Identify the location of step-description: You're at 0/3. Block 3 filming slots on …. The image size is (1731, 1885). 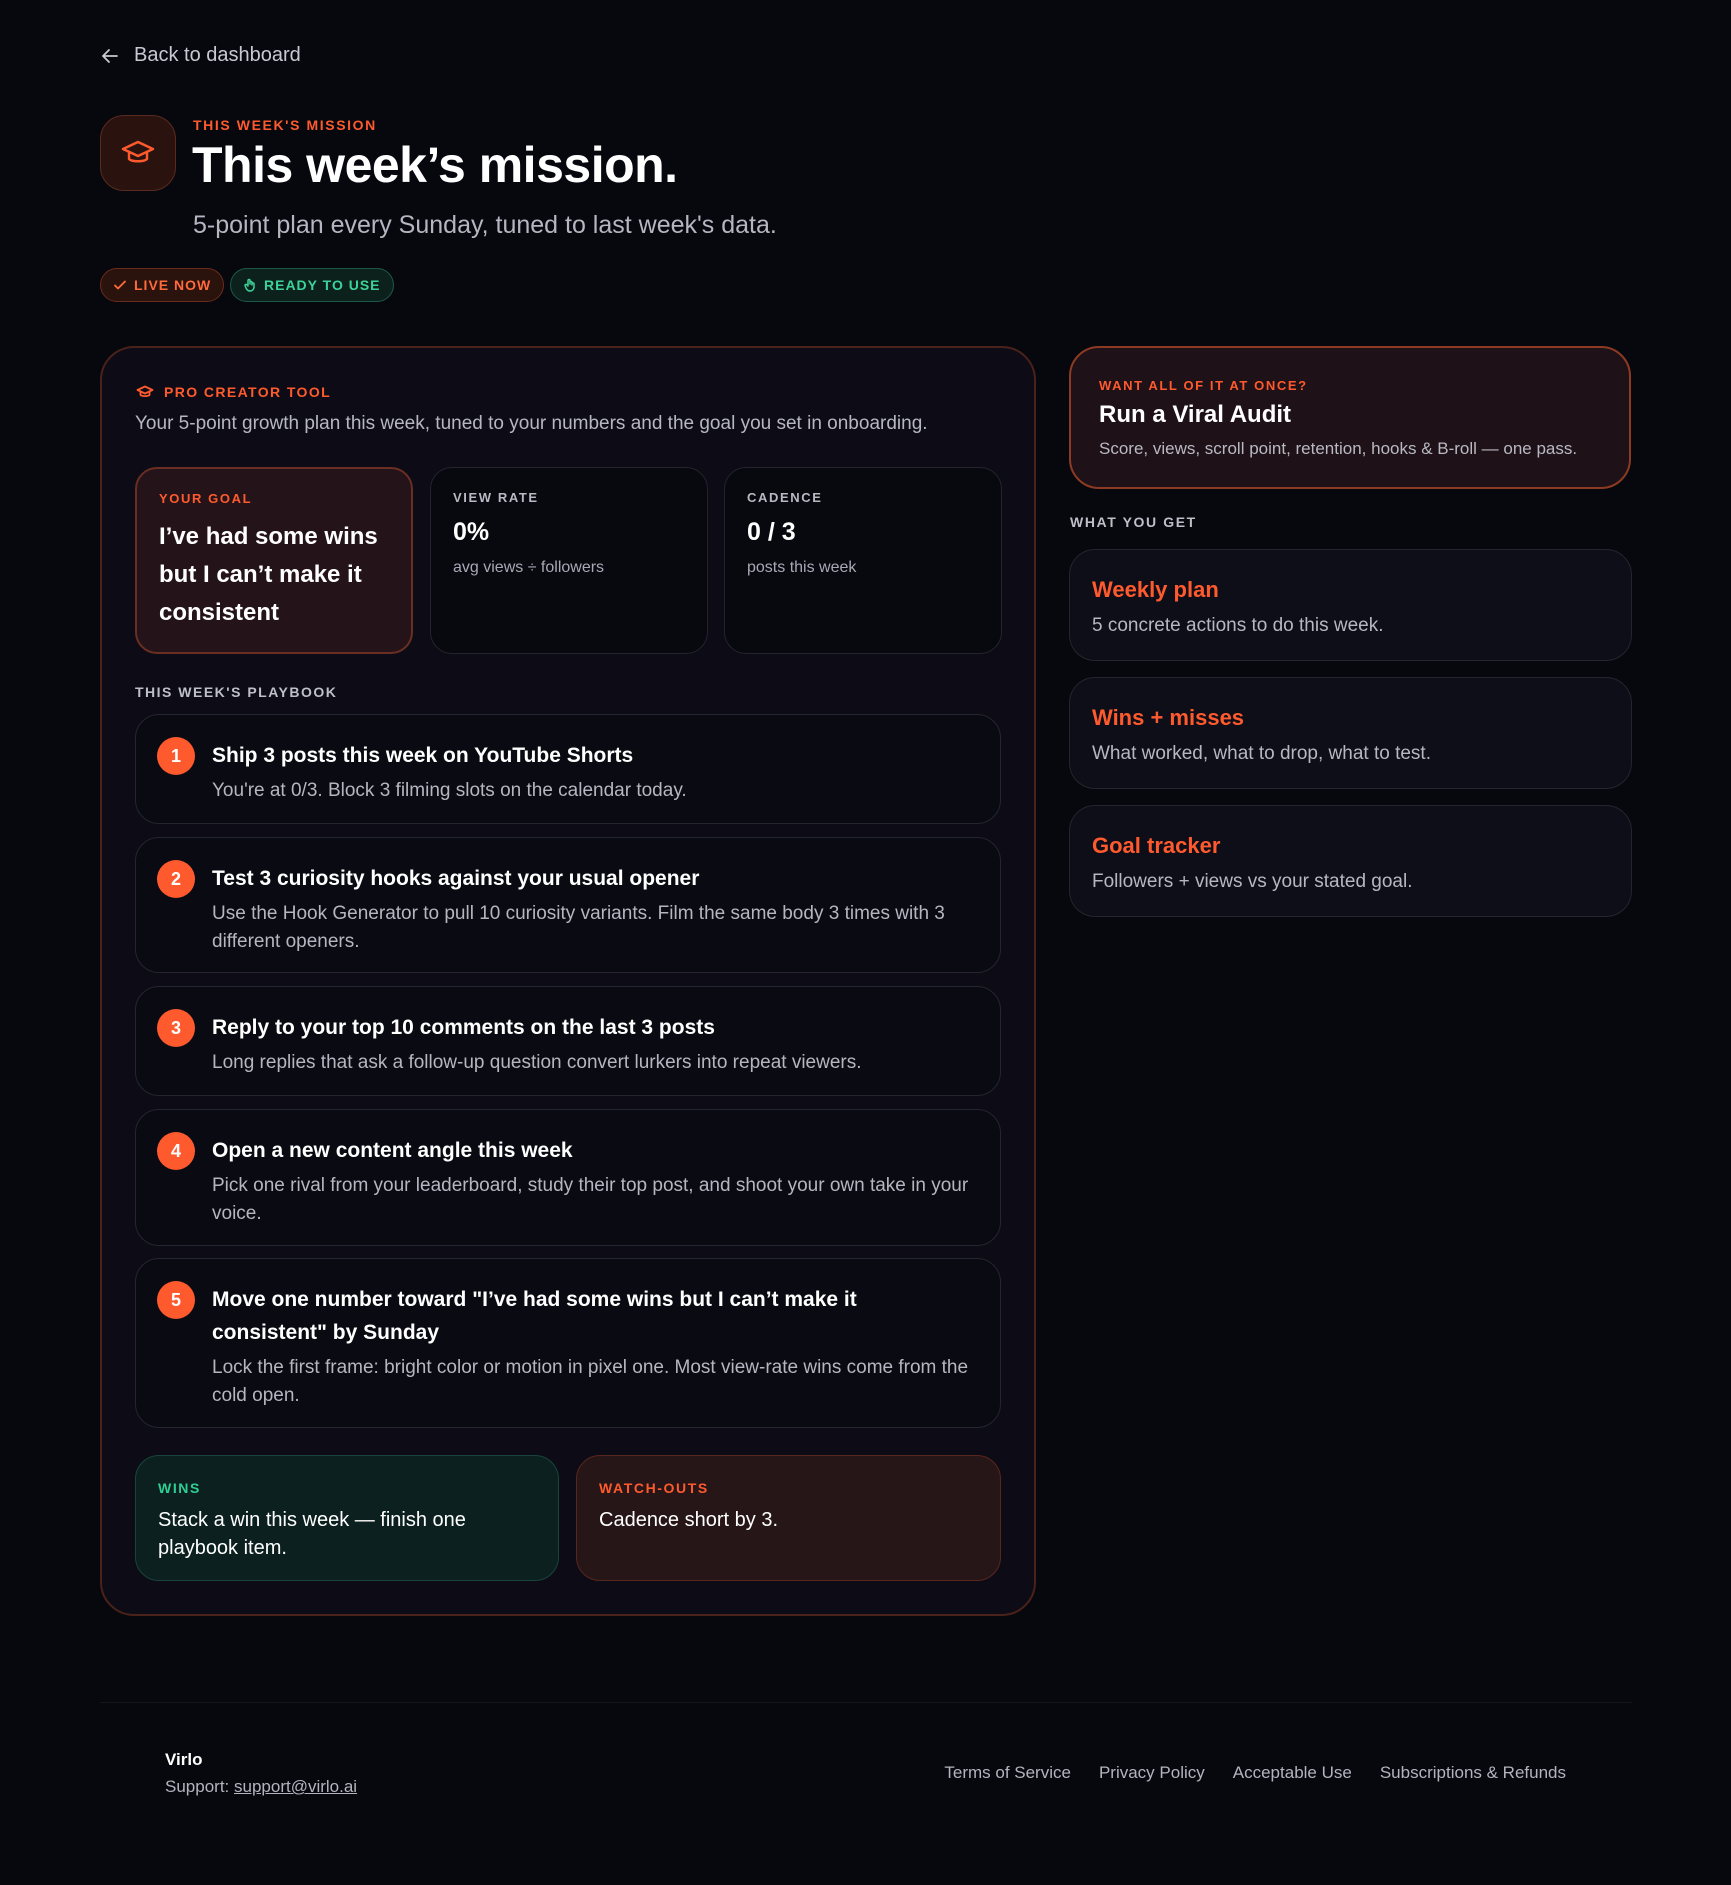
(449, 790).